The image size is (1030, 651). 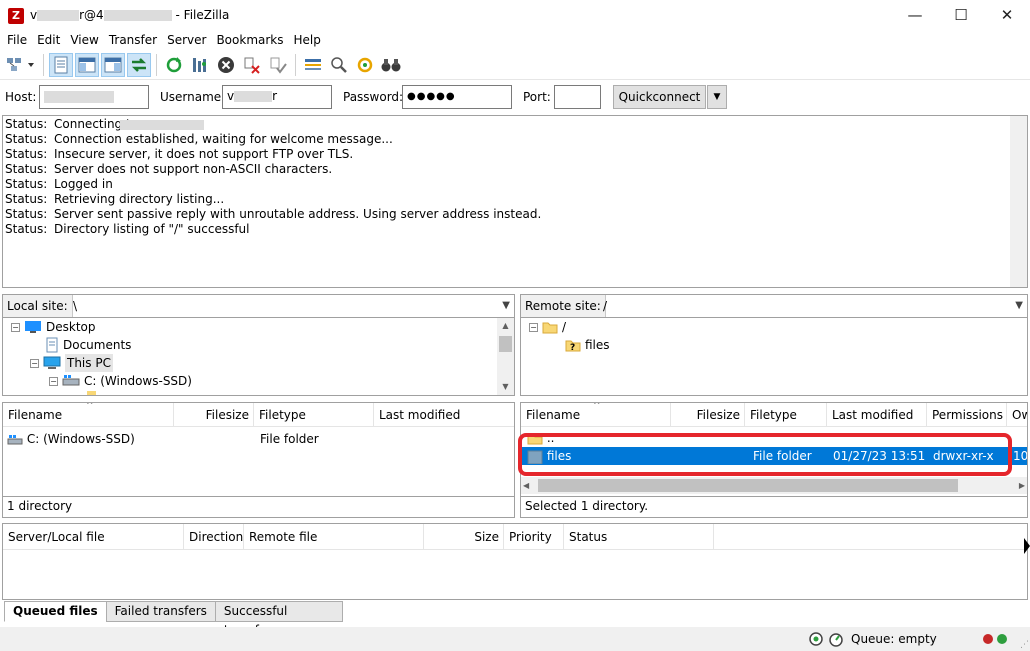 What do you see at coordinates (659, 97) in the screenshot?
I see `quickconnect-button: Quickconnect` at bounding box center [659, 97].